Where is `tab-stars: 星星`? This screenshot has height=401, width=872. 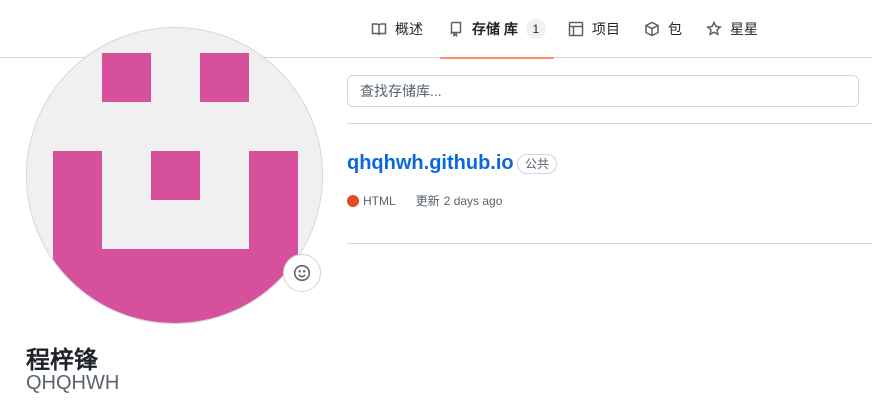
tab-stars: 星星 is located at coordinates (732, 29).